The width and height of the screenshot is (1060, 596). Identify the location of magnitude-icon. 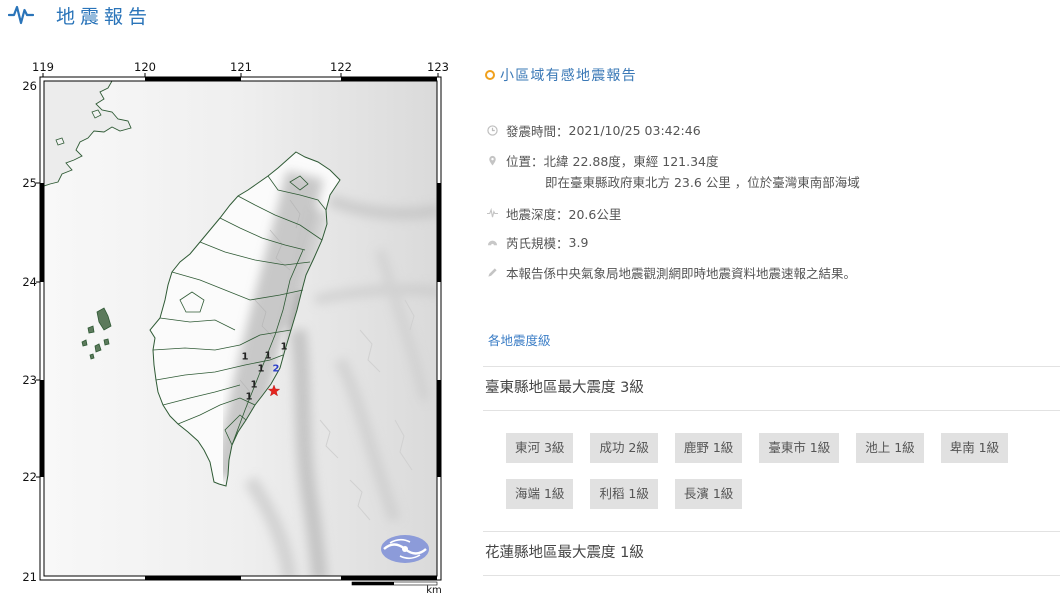
(492, 243).